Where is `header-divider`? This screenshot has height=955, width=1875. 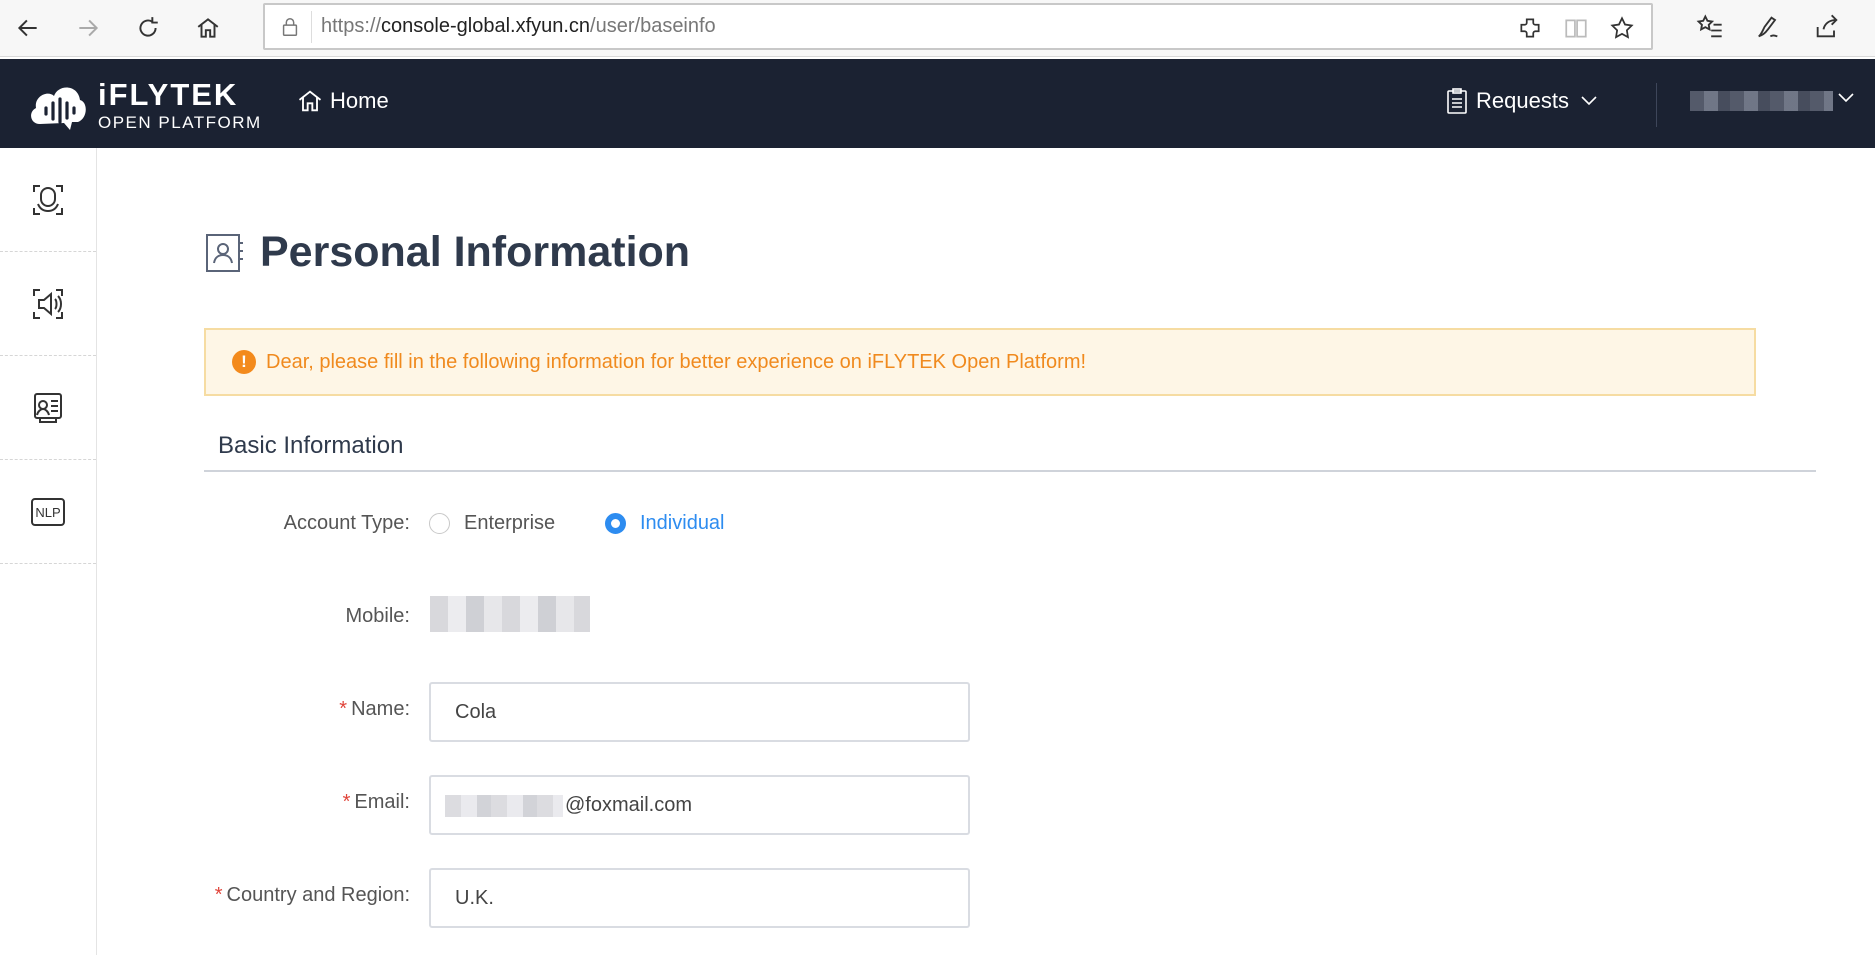 header-divider is located at coordinates (1656, 105).